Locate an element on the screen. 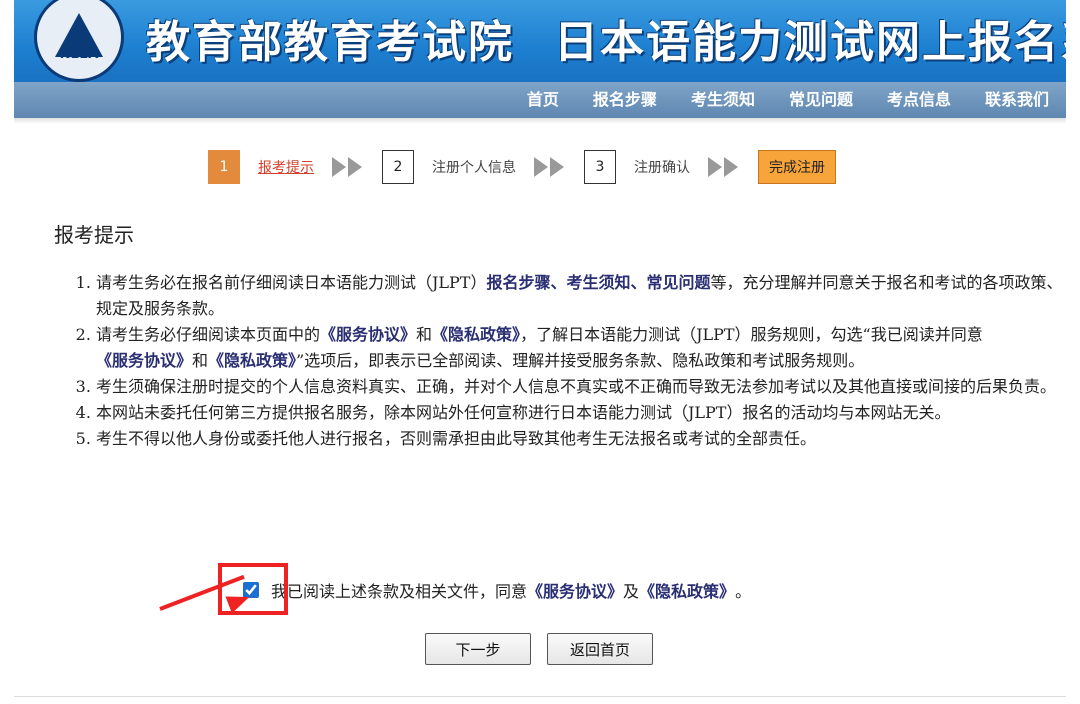 Image resolution: width=1080 pixels, height=704 pixels. nav-bar: 首页 报名步骤 考生须知 常见问题 考点信息 联系我们 is located at coordinates (540, 100).